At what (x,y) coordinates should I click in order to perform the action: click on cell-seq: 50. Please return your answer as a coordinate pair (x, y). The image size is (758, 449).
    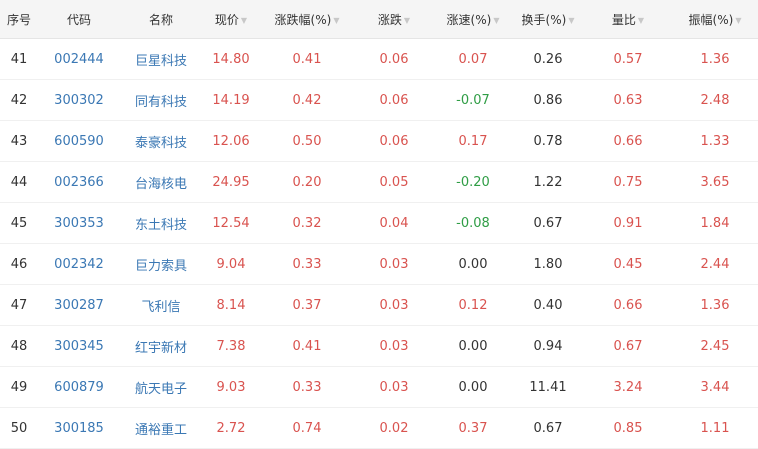
    Looking at the image, I should click on (19, 428).